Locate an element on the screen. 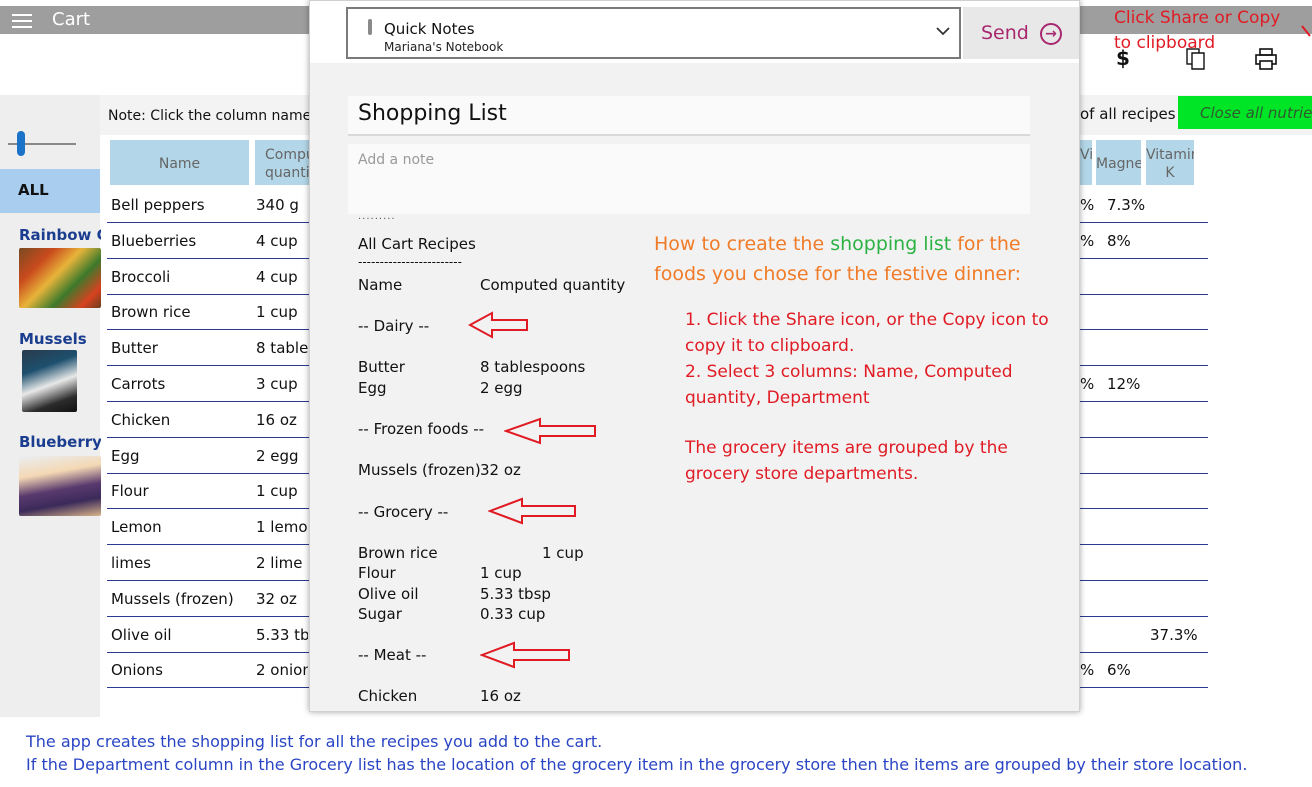 The height and width of the screenshot is (787, 1312). table-cell-quantity: 340 g is located at coordinates (277, 205).